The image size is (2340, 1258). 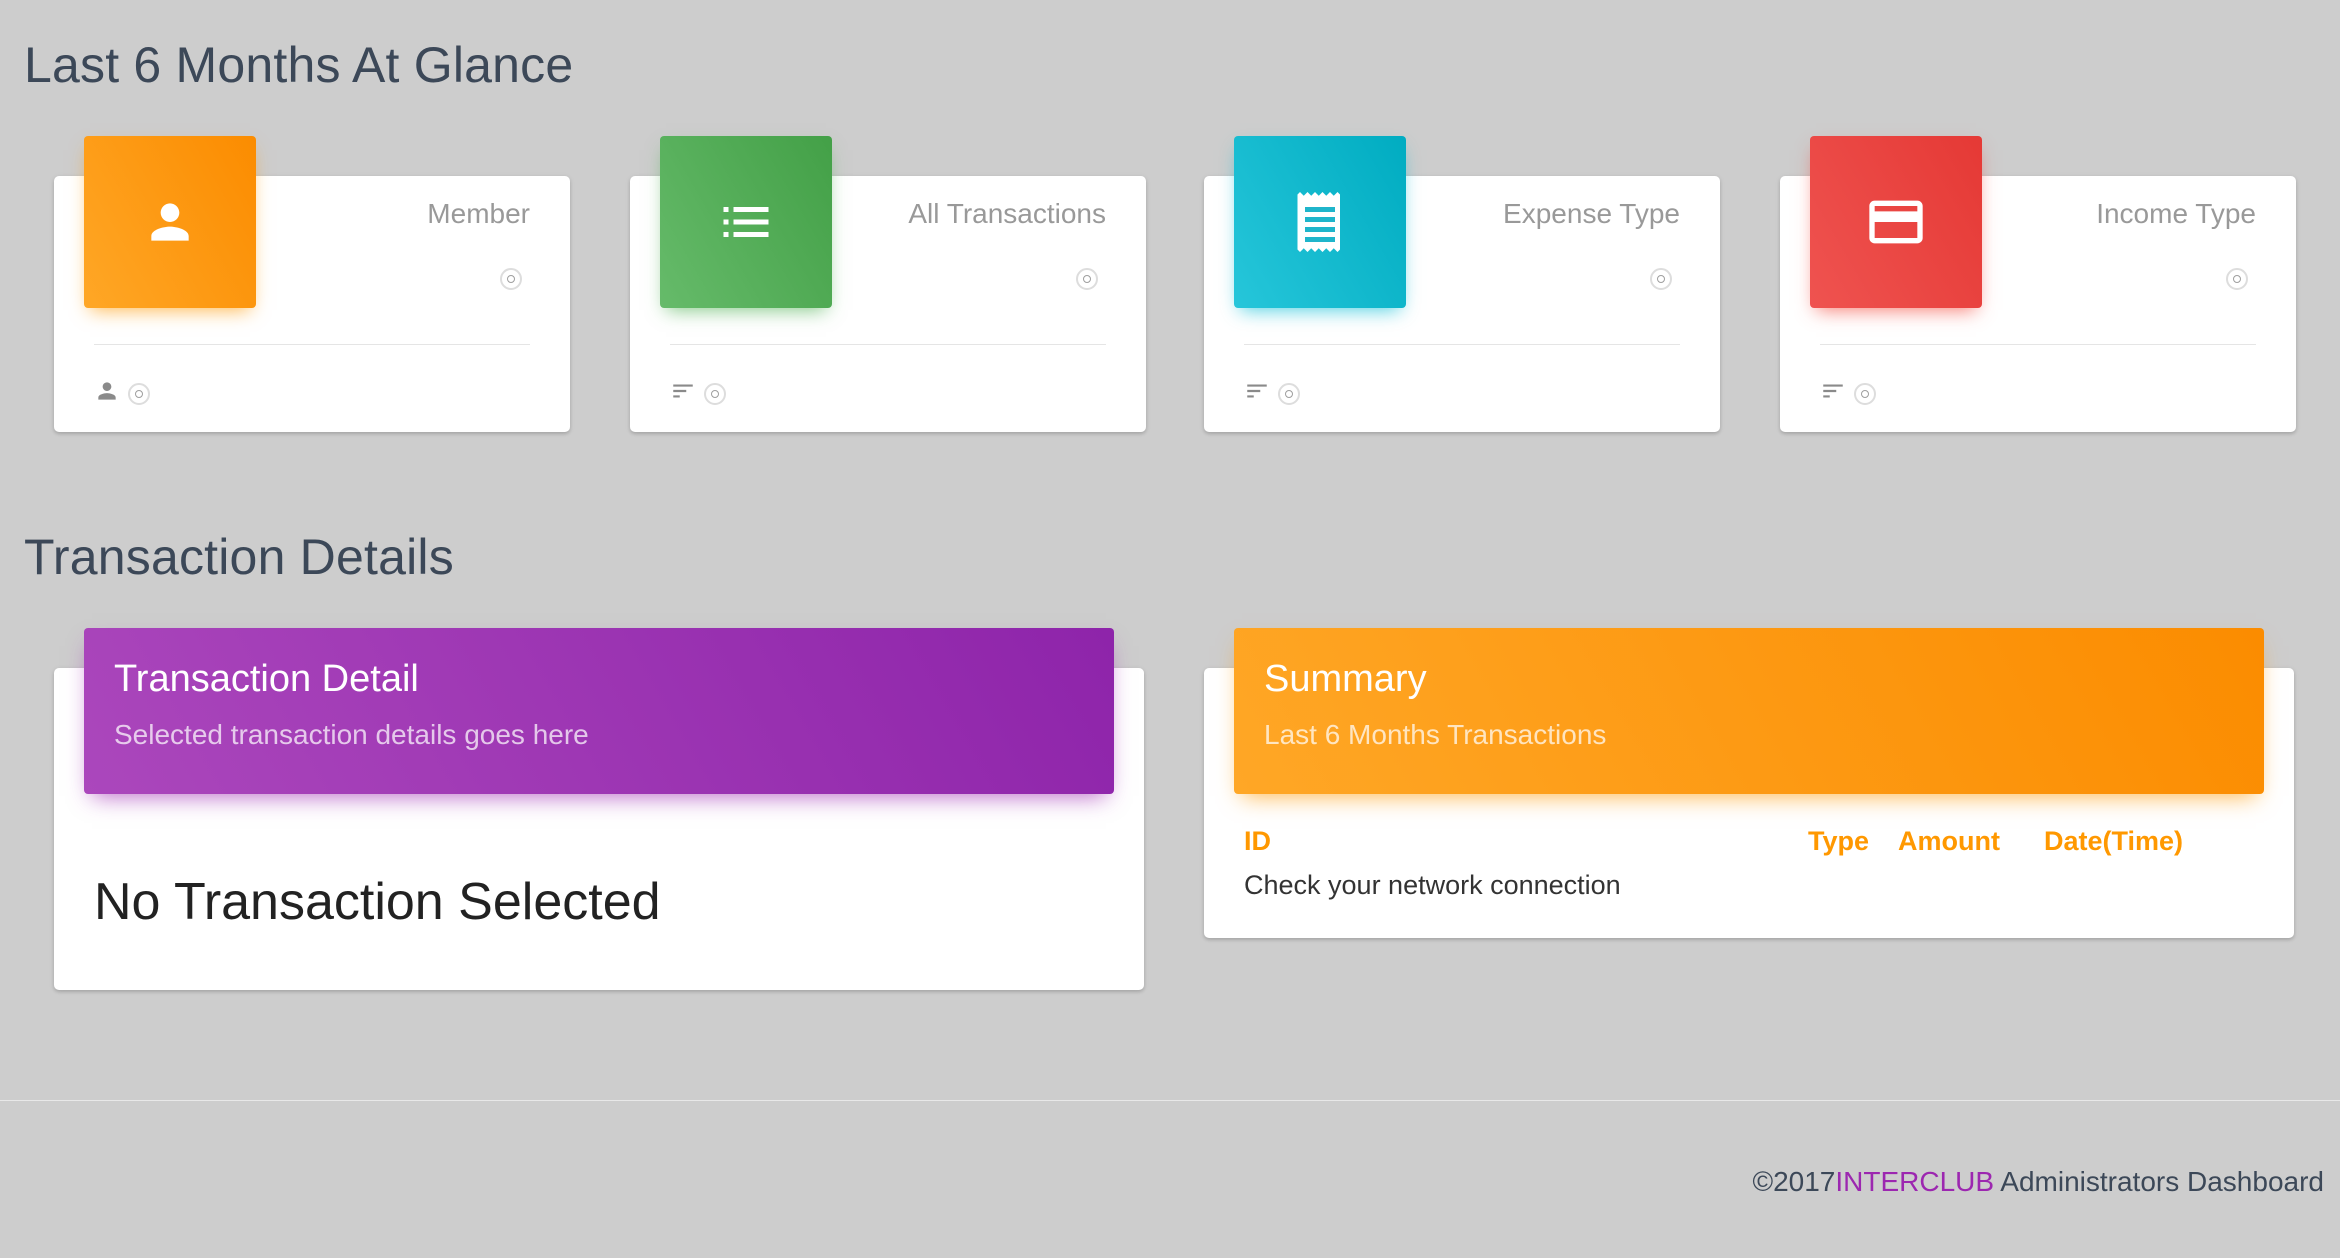 What do you see at coordinates (2176, 213) in the screenshot?
I see `stat-label: Income Type` at bounding box center [2176, 213].